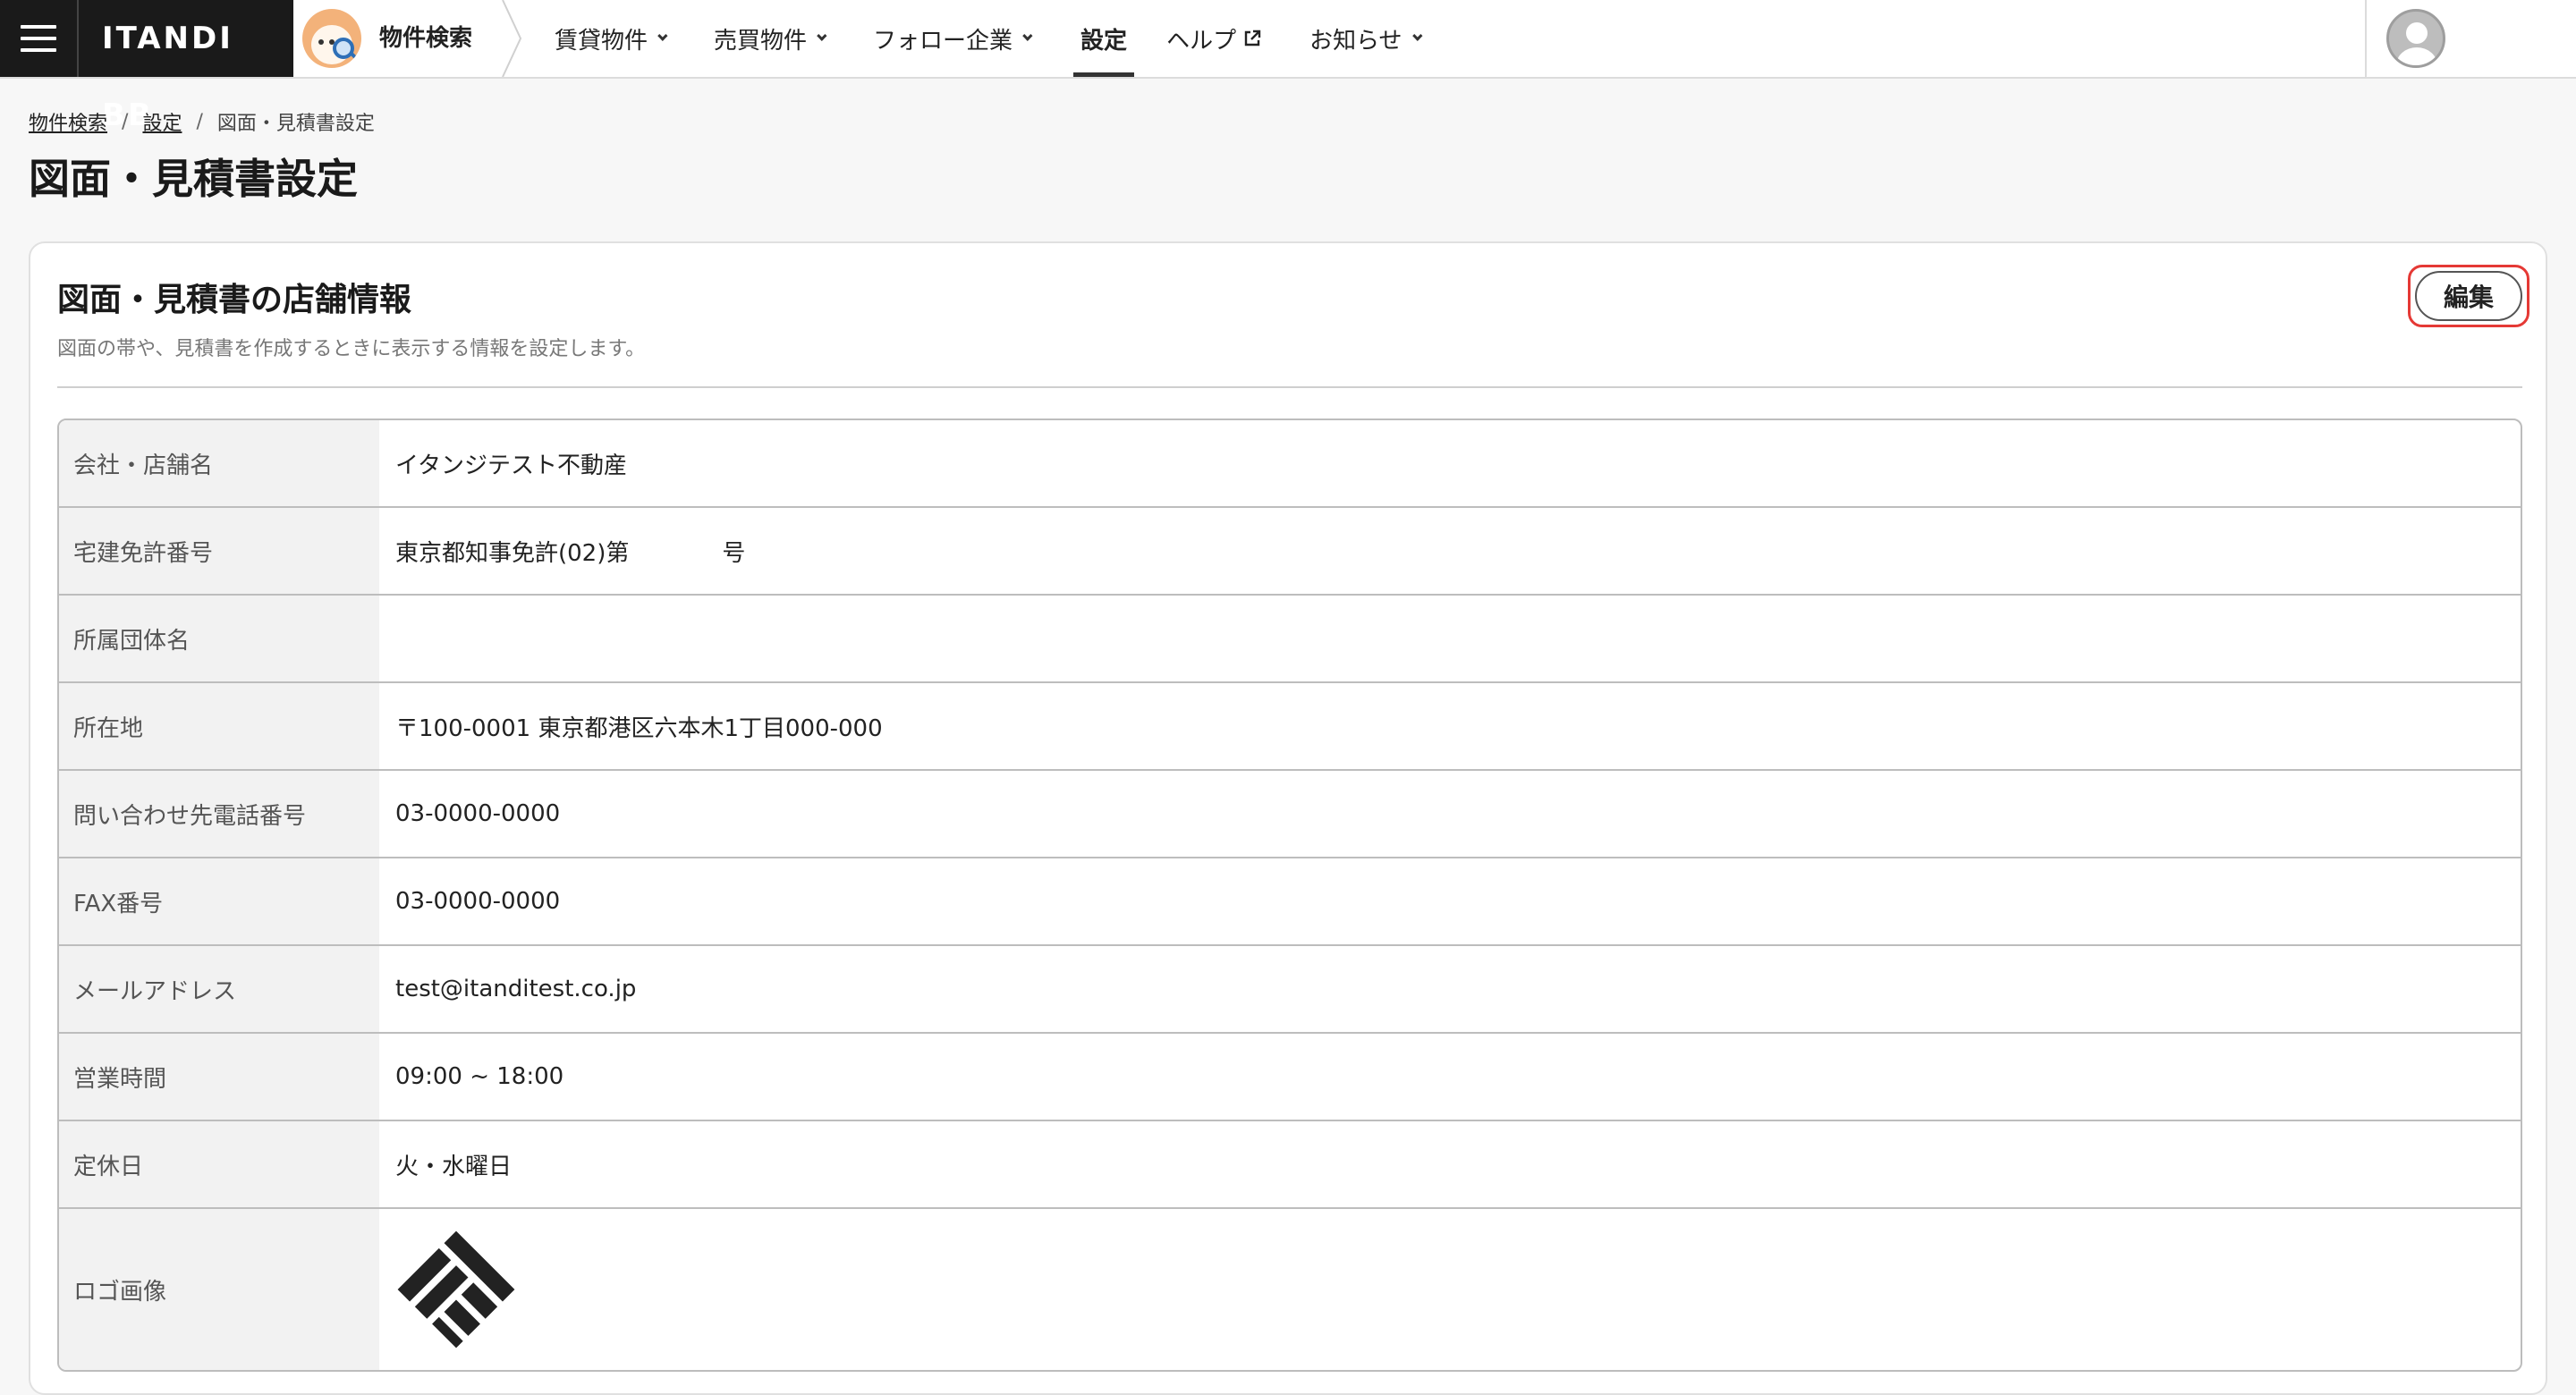 The width and height of the screenshot is (2576, 1395). Describe the element at coordinates (570, 553) in the screenshot. I see `row-value: 東京都知事免許(02)第 号` at that location.